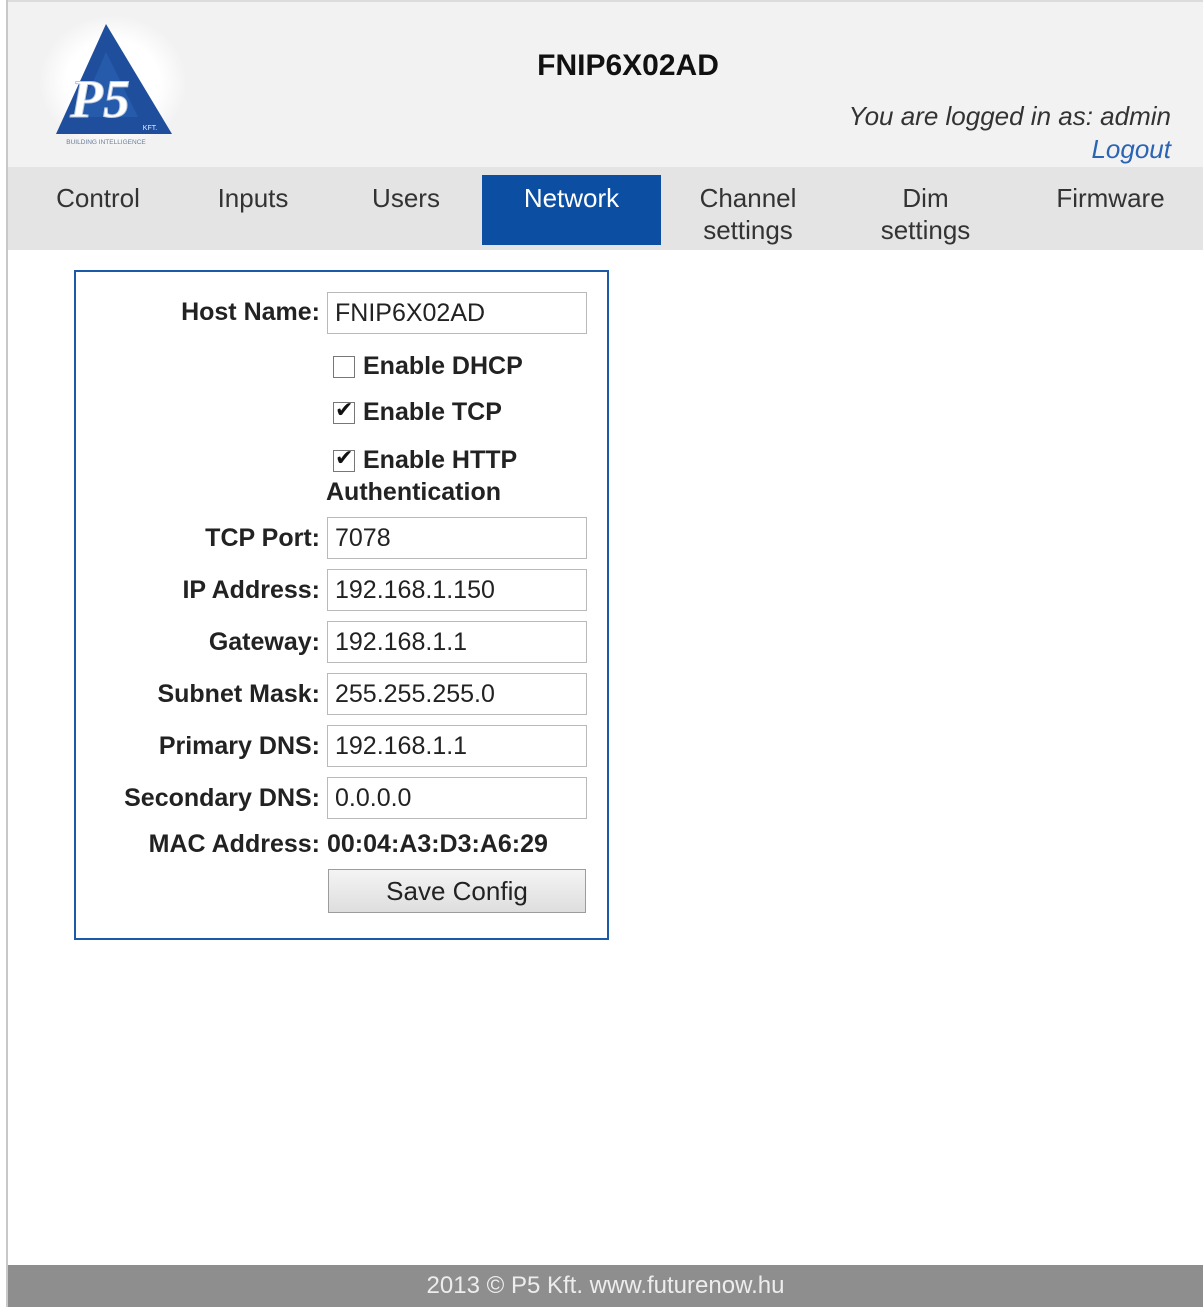 The image size is (1203, 1307). What do you see at coordinates (457, 590) in the screenshot?
I see `ip-address-input` at bounding box center [457, 590].